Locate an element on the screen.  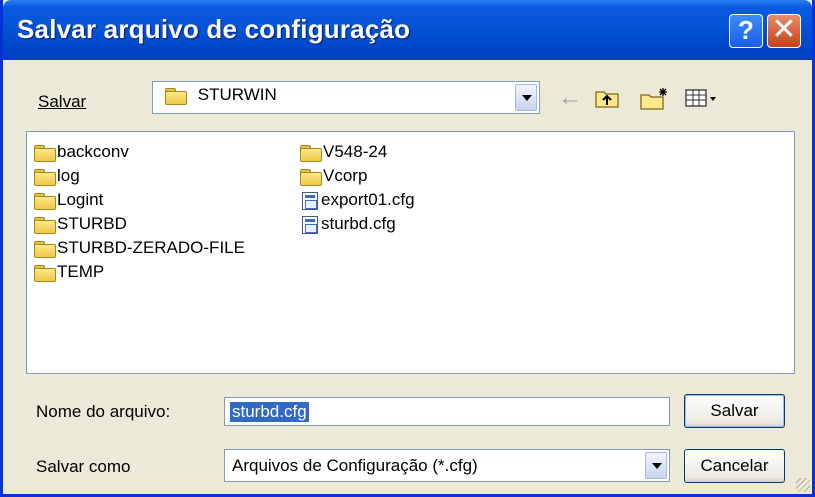
list-item: STURBD-ZERADO-FILE is located at coordinates (139, 248).